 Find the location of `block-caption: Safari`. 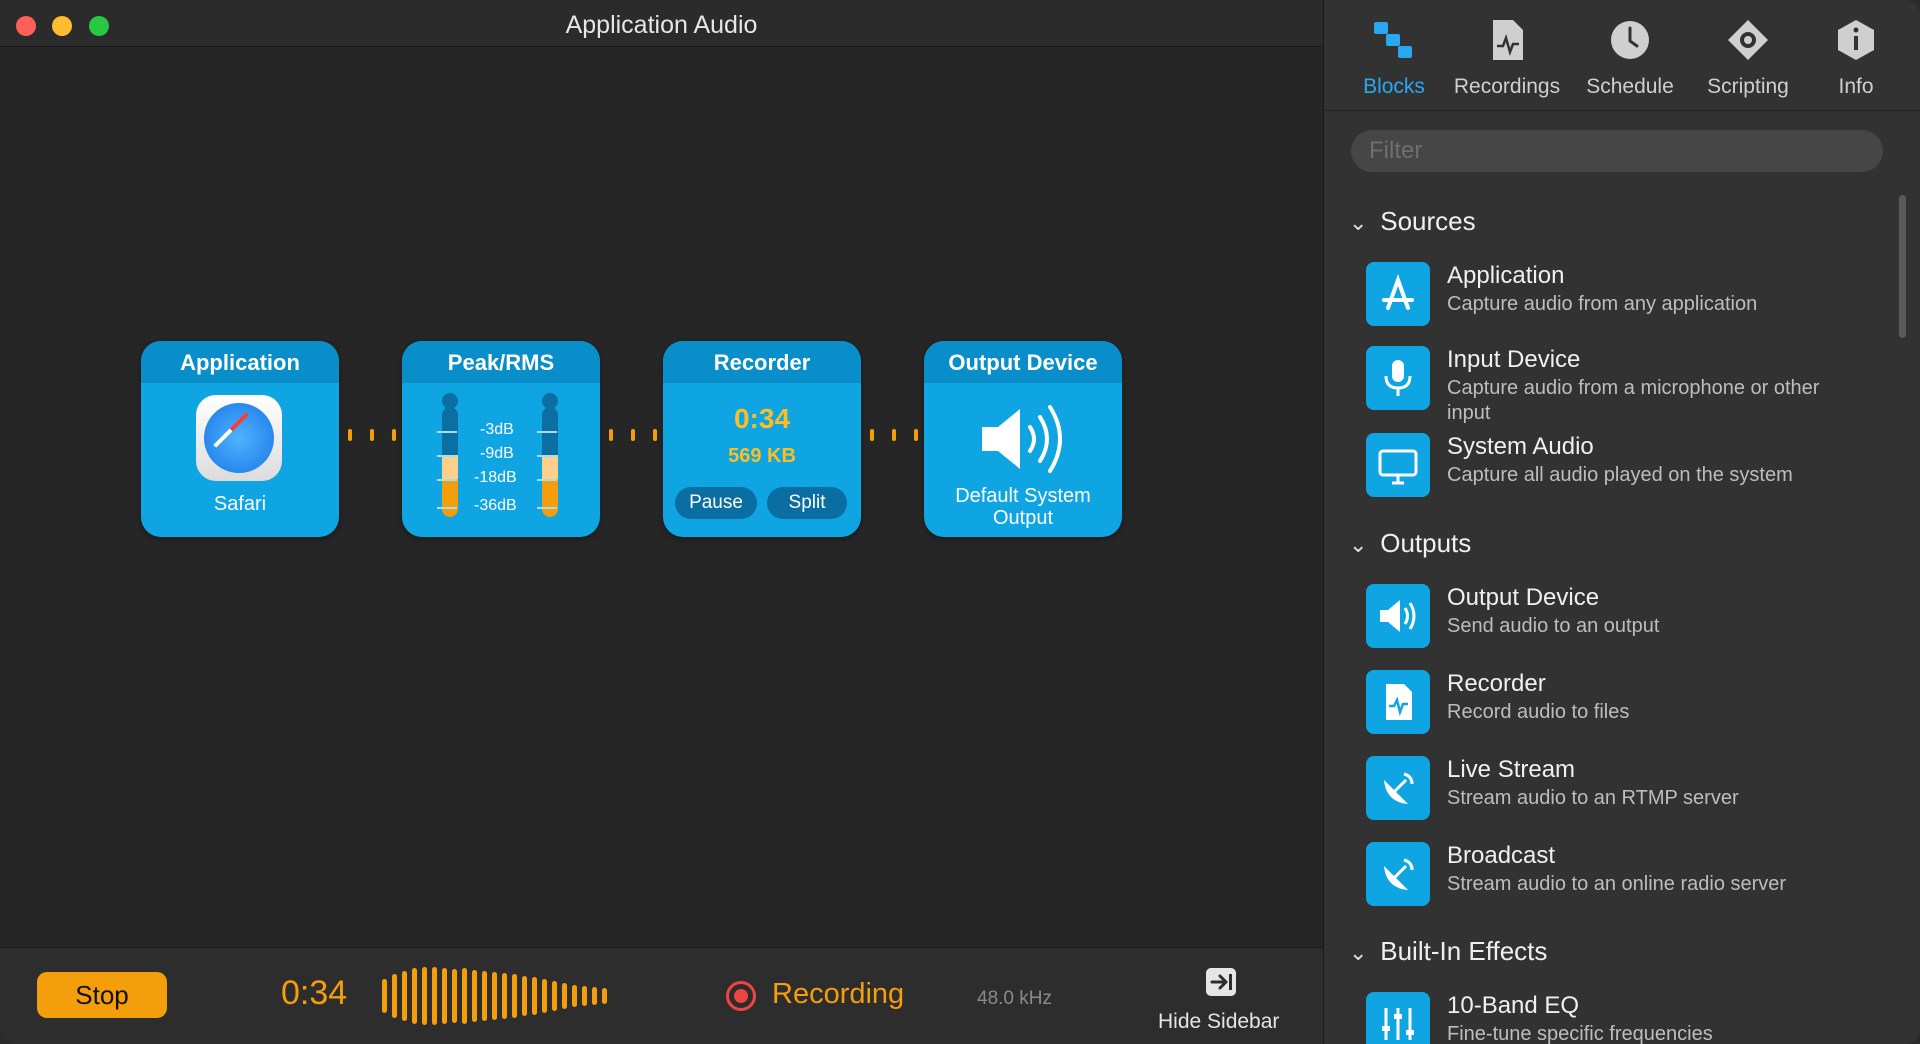

block-caption: Safari is located at coordinates (240, 504).